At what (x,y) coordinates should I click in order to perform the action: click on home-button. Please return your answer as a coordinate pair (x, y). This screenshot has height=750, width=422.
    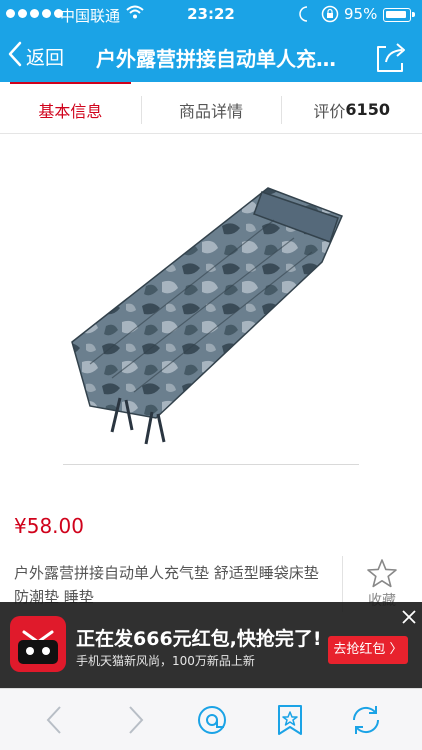
    Looking at the image, I should click on (212, 720).